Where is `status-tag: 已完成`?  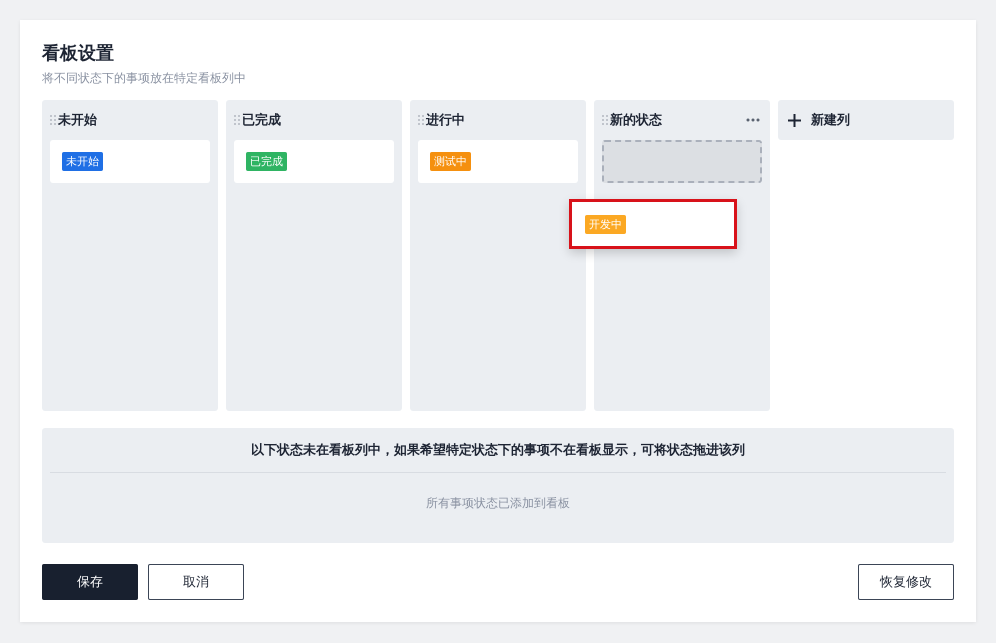
status-tag: 已完成 is located at coordinates (266, 161).